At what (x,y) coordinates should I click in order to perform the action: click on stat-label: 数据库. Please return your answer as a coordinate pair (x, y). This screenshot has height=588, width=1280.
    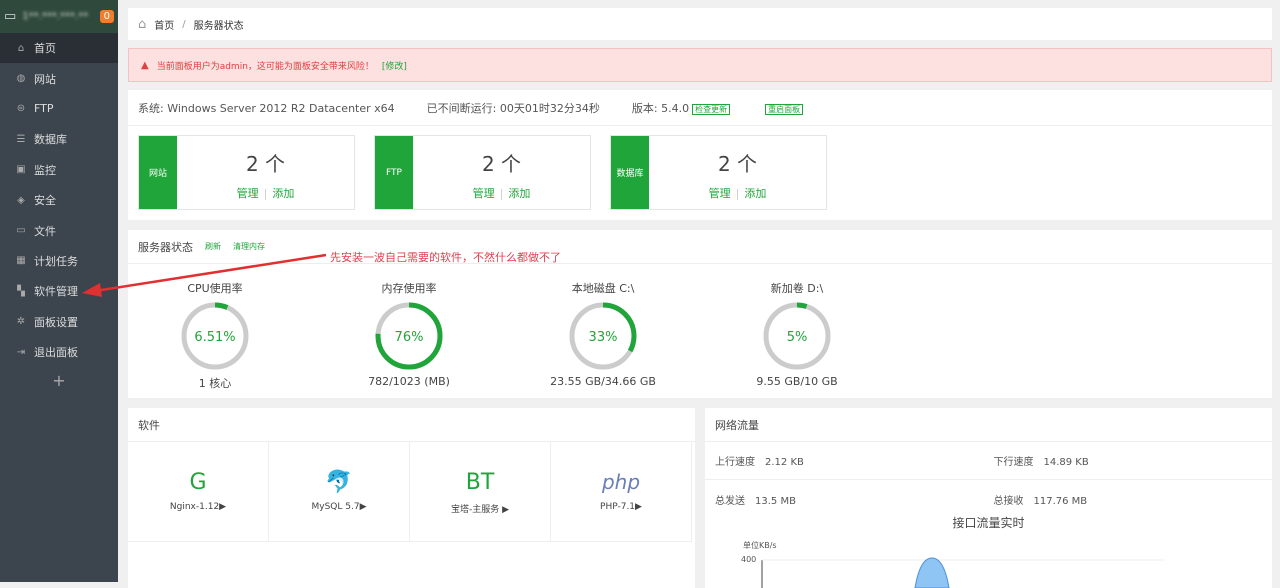
    Looking at the image, I should click on (630, 172).